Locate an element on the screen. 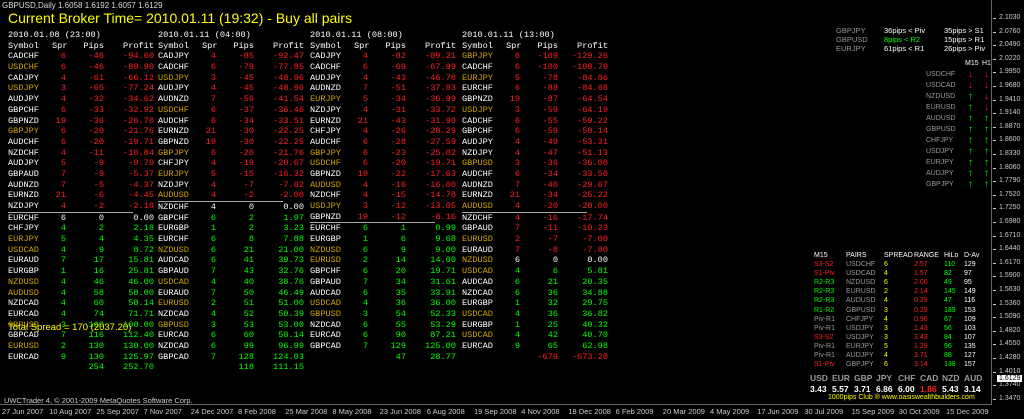 Image resolution: width=1024 pixels, height=419 pixels. pair-table-cell: 103 is located at coordinates (970, 328).